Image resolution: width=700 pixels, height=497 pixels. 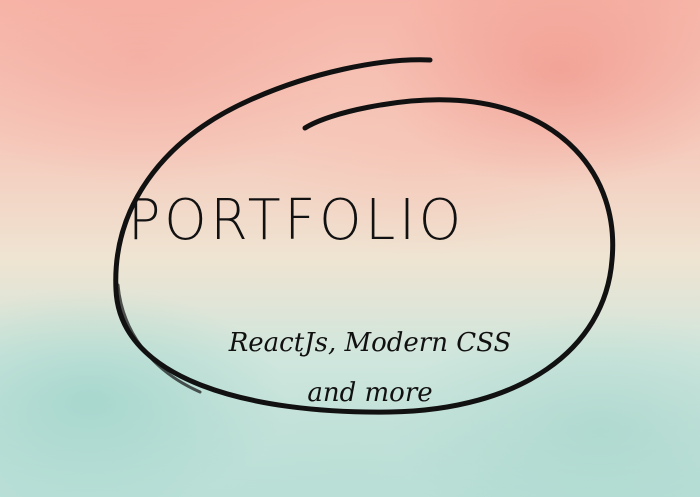 What do you see at coordinates (370, 343) in the screenshot?
I see `tagline-line-1: ReactJs, Modern CSS` at bounding box center [370, 343].